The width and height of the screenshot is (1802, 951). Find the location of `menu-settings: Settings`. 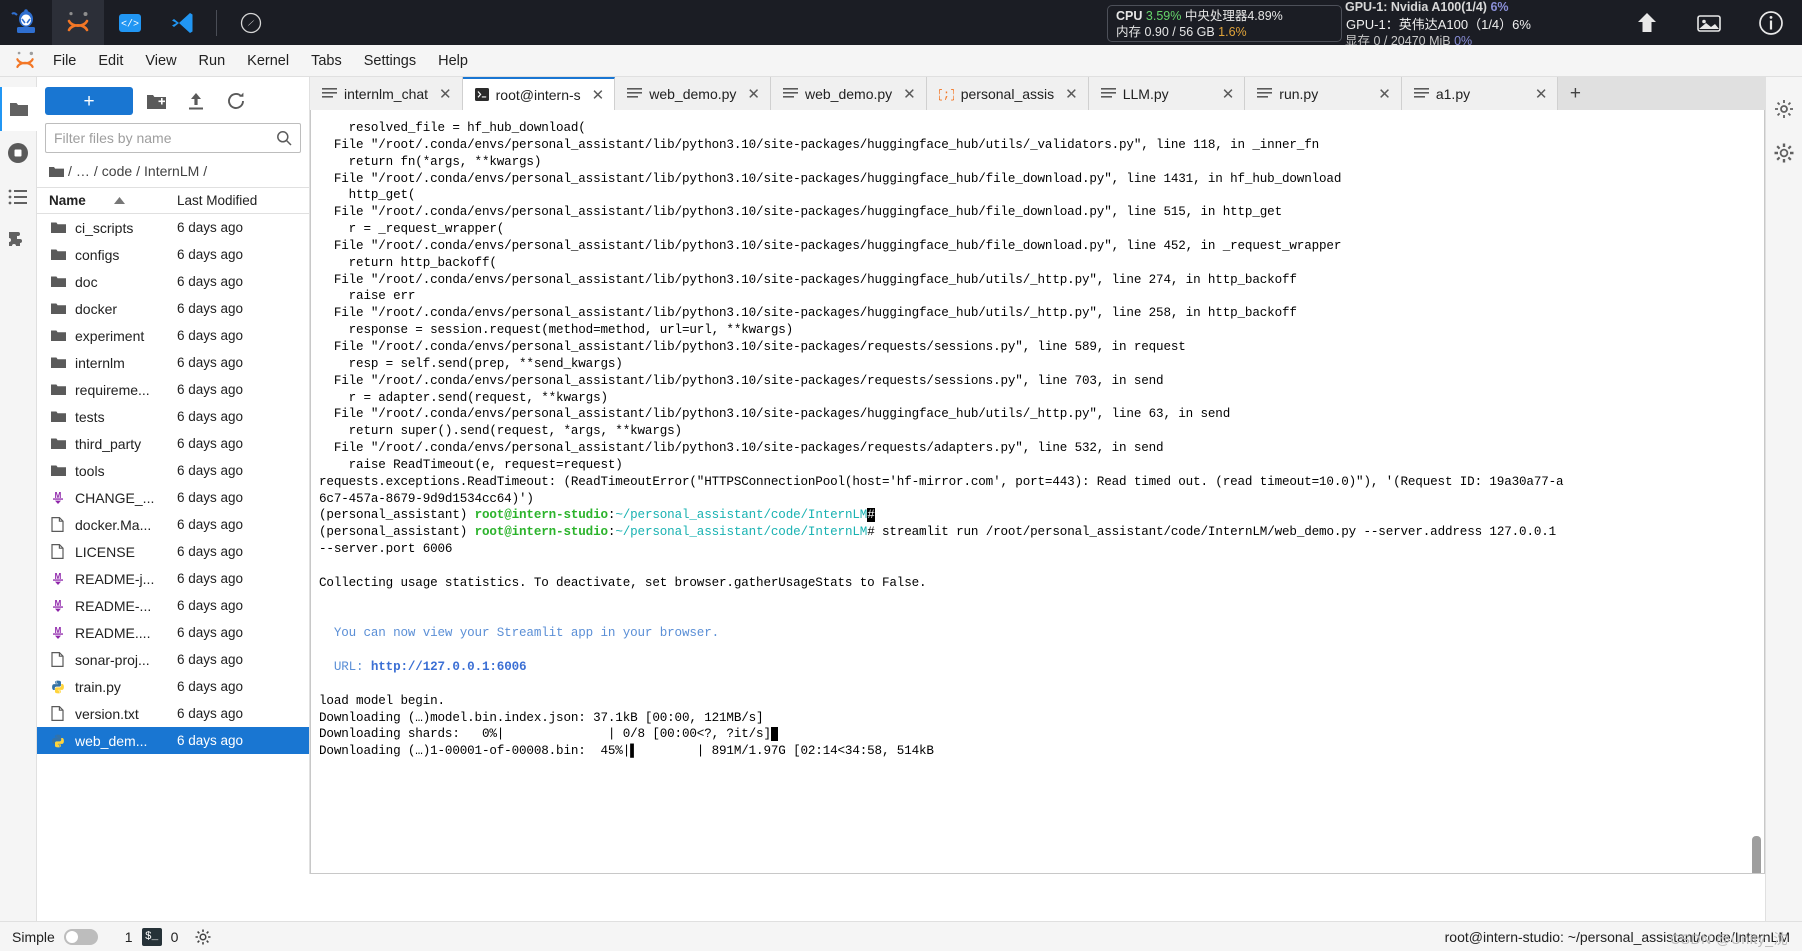

menu-settings: Settings is located at coordinates (390, 61).